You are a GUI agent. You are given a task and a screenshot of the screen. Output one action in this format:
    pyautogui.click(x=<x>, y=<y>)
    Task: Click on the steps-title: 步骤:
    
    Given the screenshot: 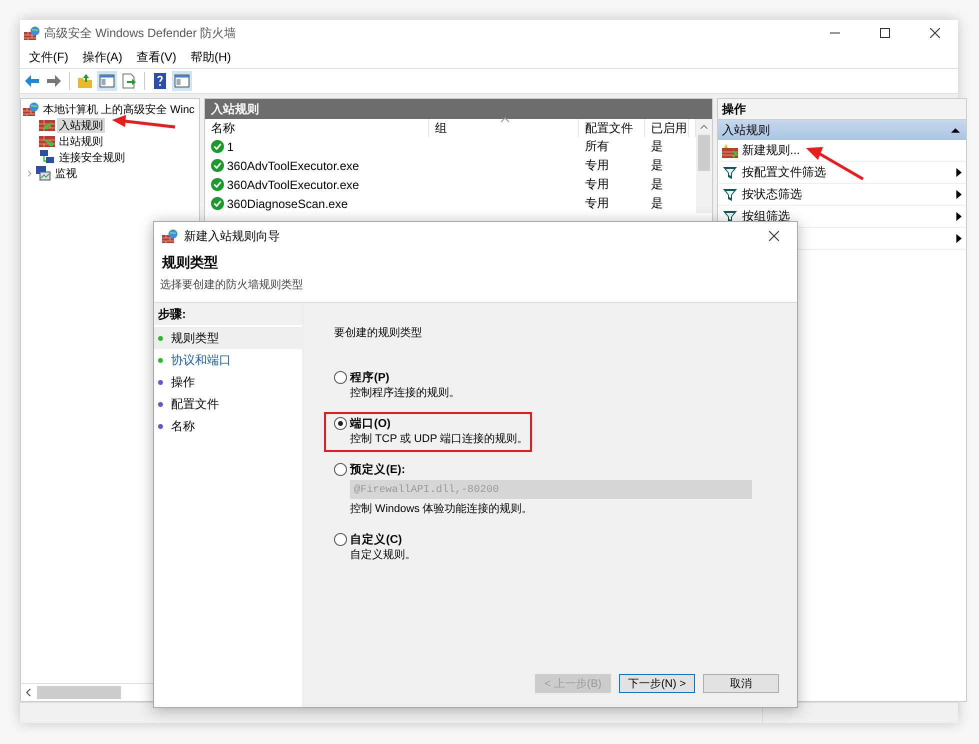 What is the action you would take?
    pyautogui.click(x=228, y=314)
    